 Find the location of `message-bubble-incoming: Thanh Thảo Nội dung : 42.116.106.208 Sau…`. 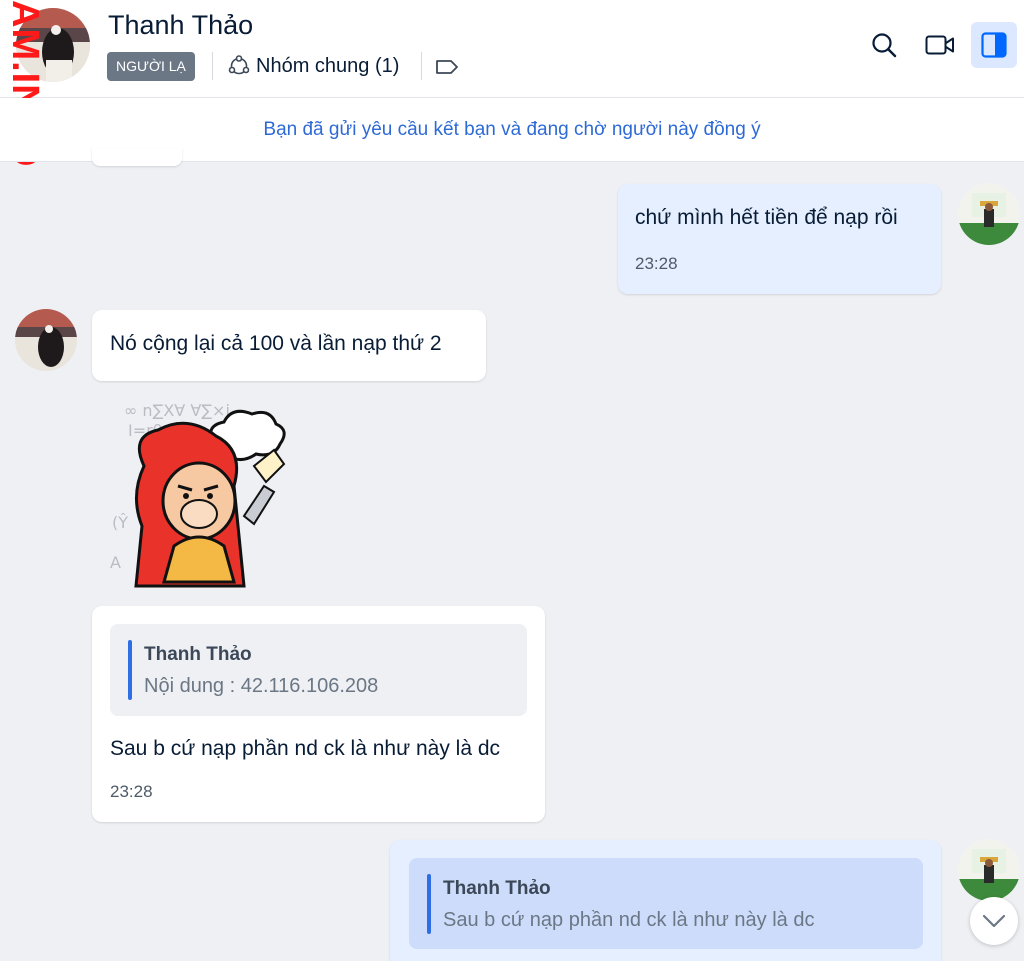

message-bubble-incoming: Thanh Thảo Nội dung : 42.116.106.208 Sau… is located at coordinates (318, 714).